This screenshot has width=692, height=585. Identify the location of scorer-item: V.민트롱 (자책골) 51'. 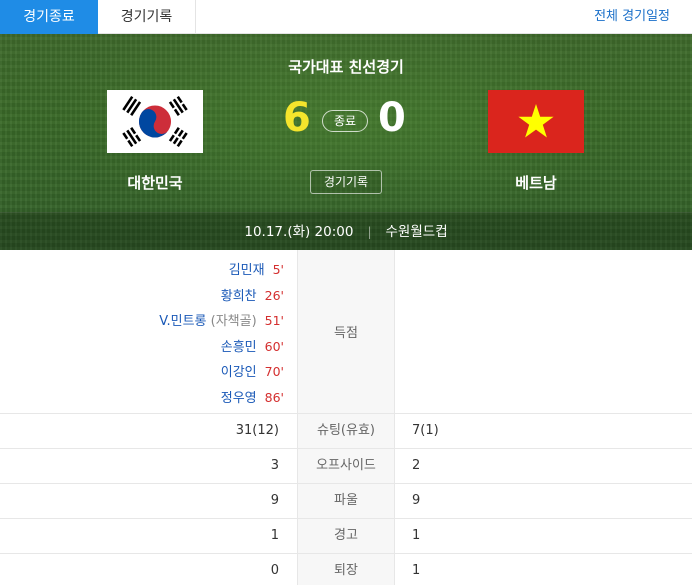
(221, 324).